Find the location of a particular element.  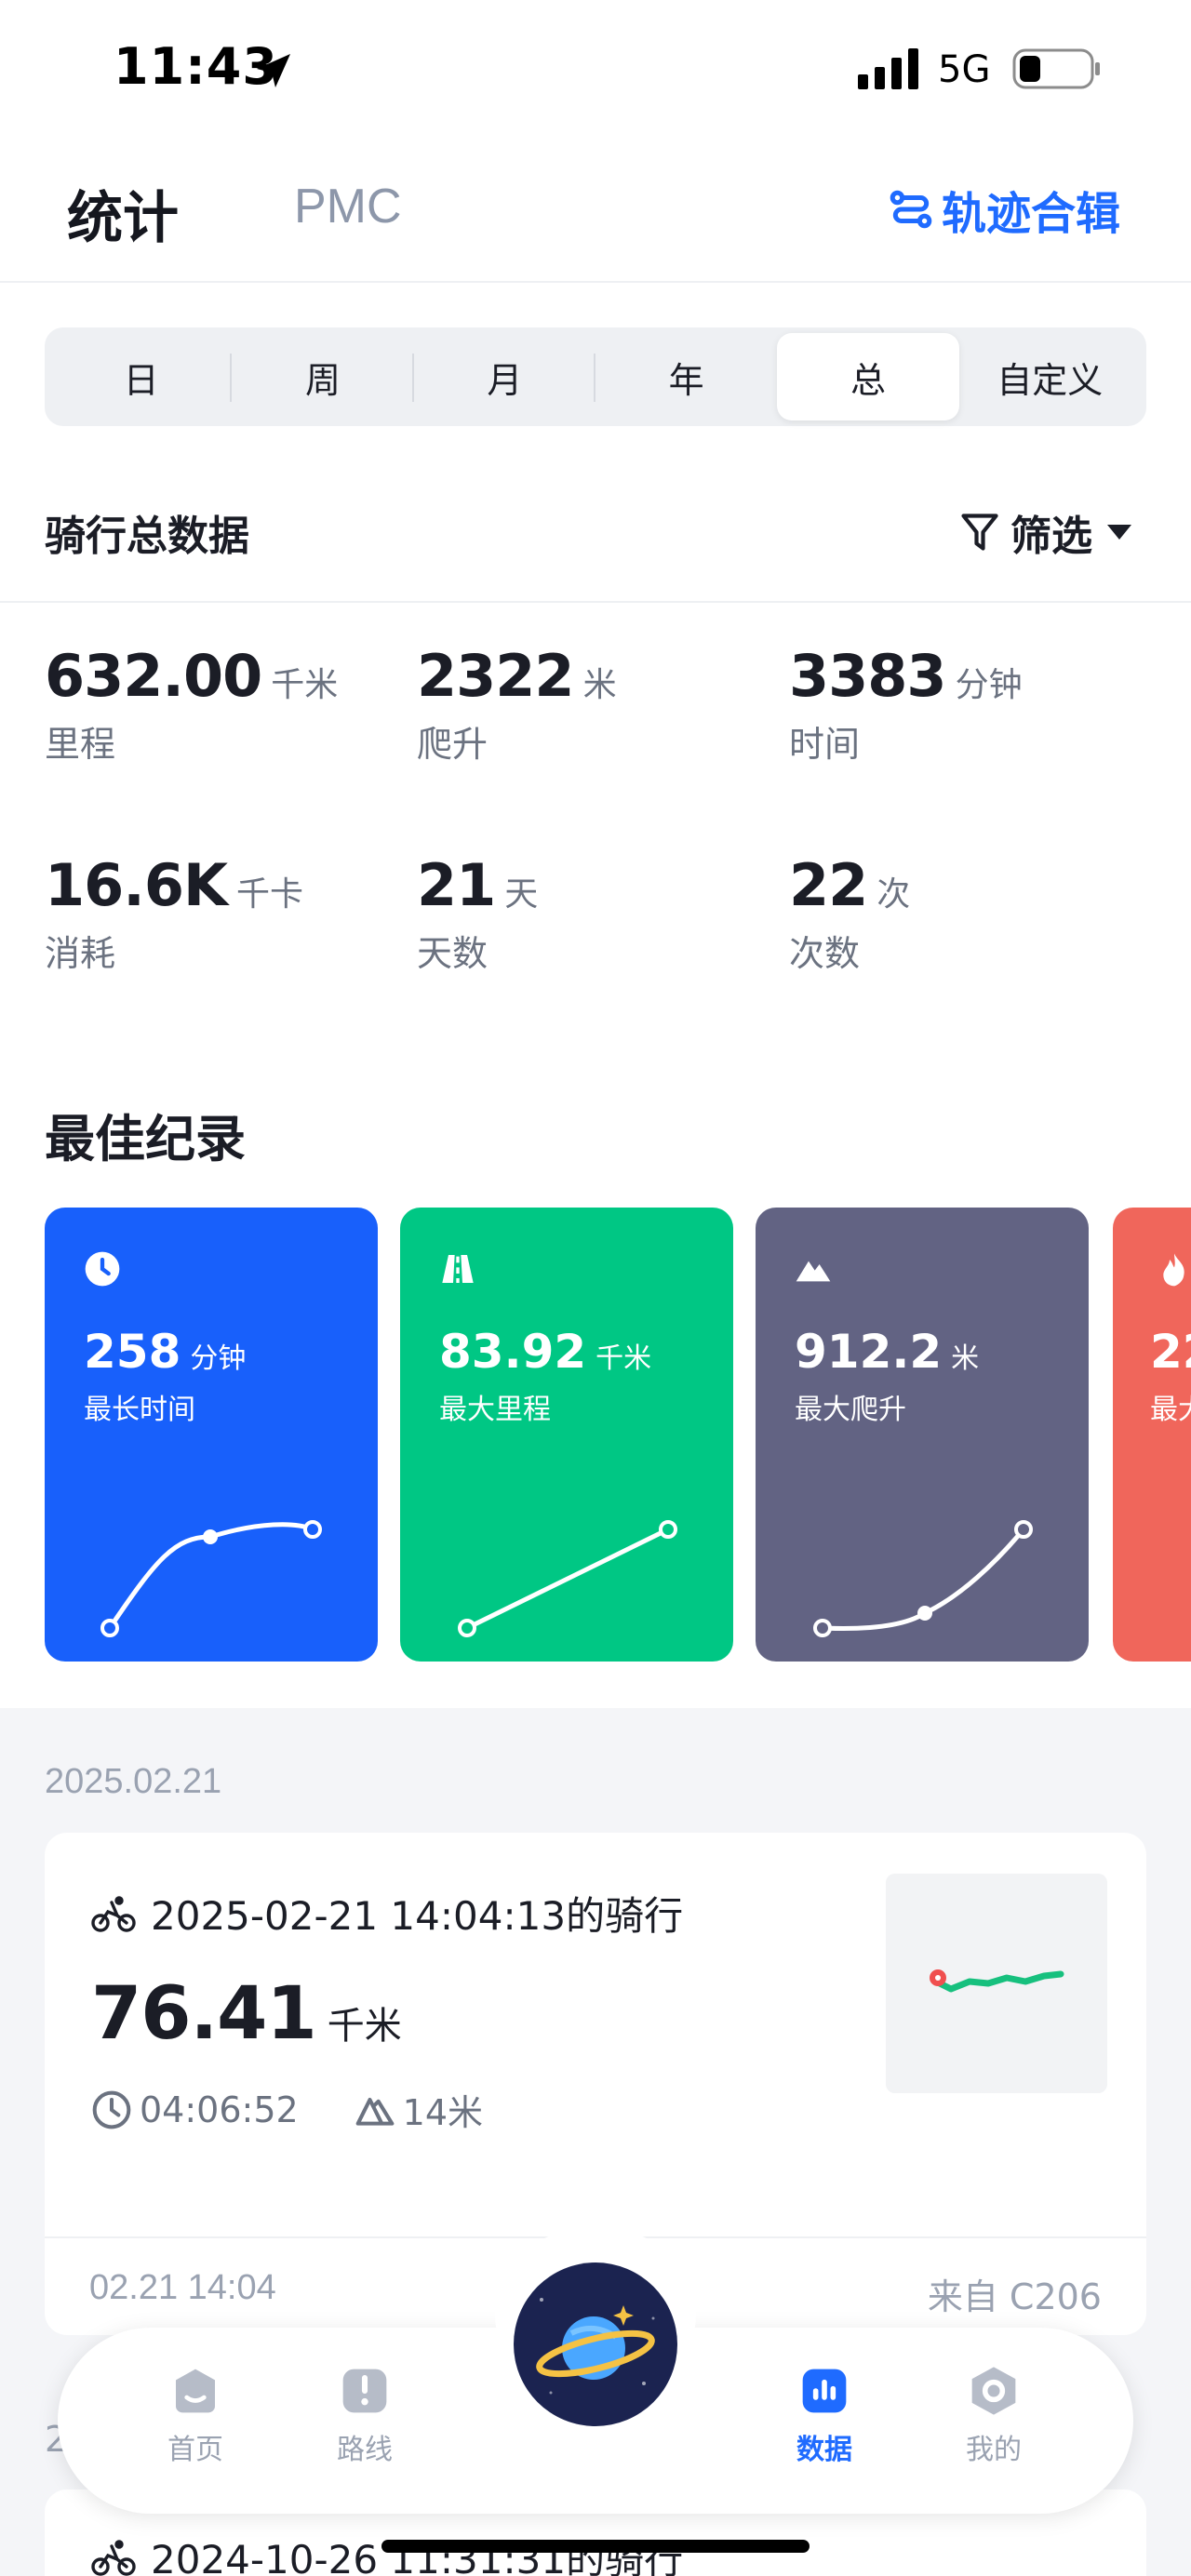

stat-label: 天数 is located at coordinates (452, 953).